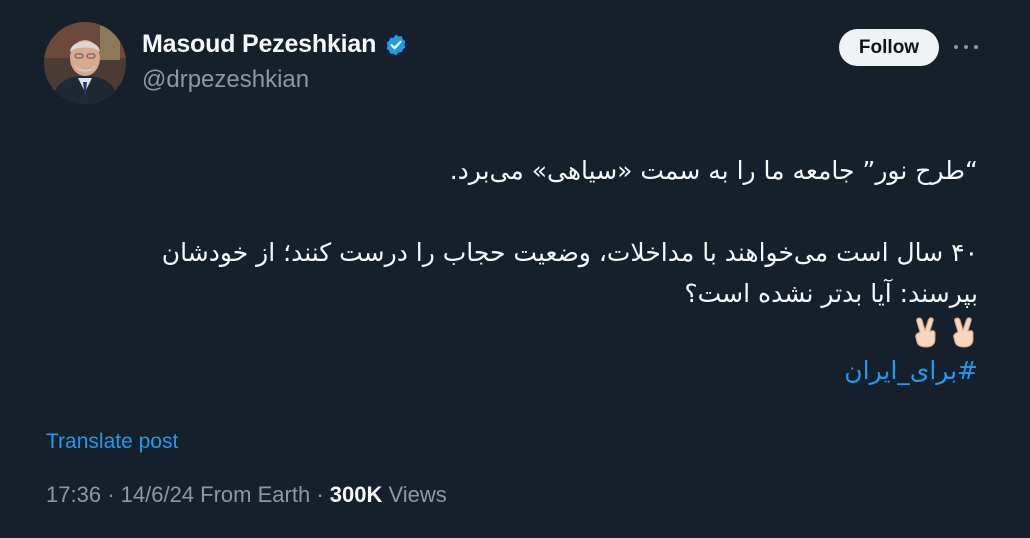  I want to click on tweet-meta: 17:36 · 14/6/24 From Earth · 300K Views, so click(246, 495).